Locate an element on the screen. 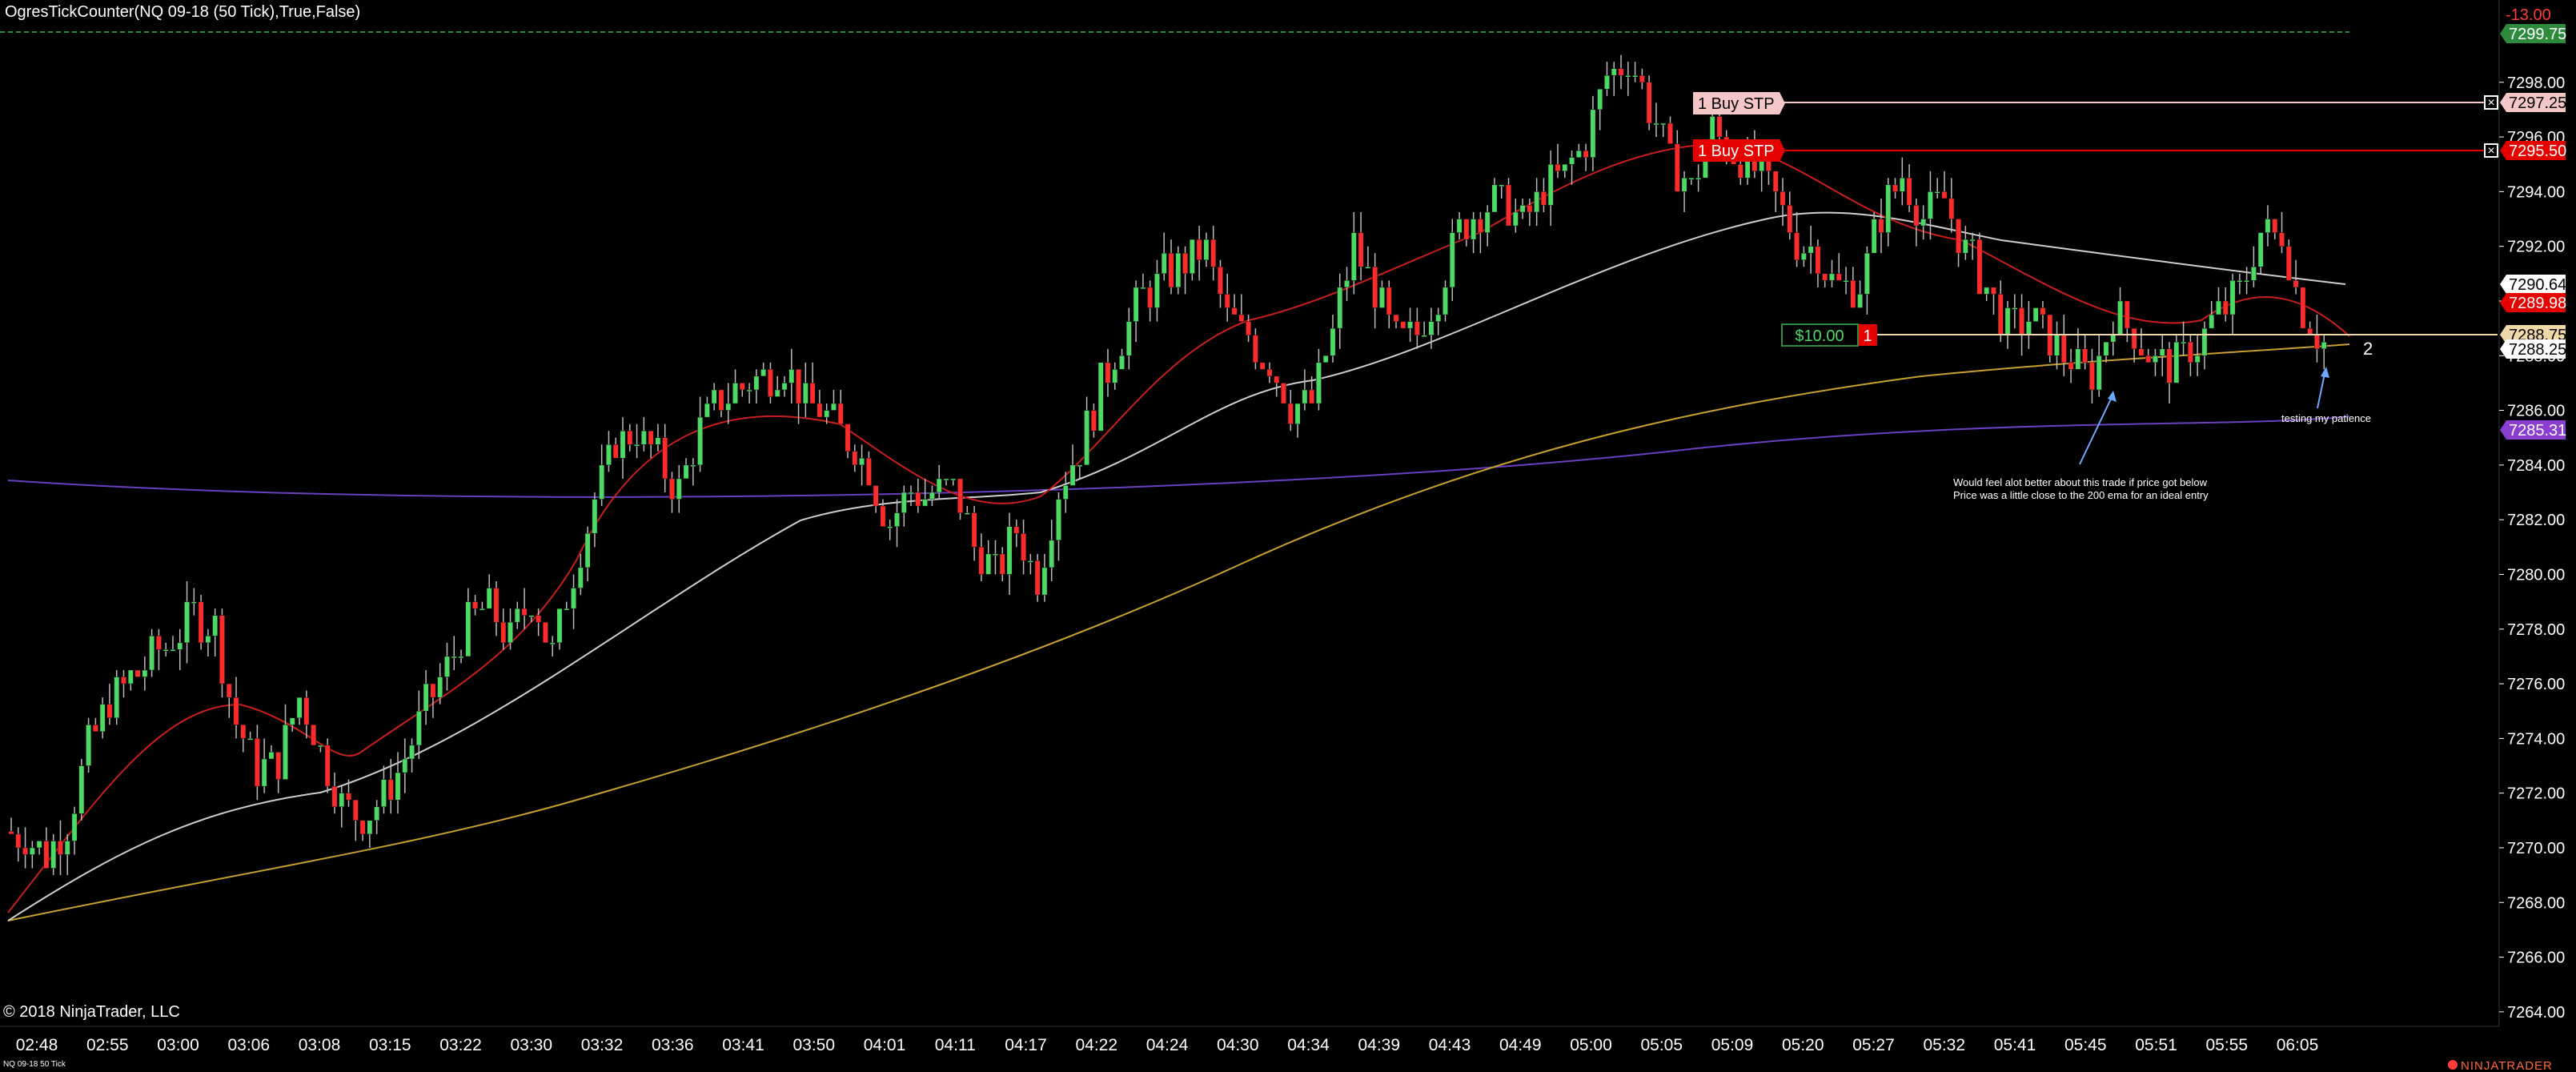 This screenshot has height=1072, width=2576. price-marker: 7285.31 is located at coordinates (2533, 430).